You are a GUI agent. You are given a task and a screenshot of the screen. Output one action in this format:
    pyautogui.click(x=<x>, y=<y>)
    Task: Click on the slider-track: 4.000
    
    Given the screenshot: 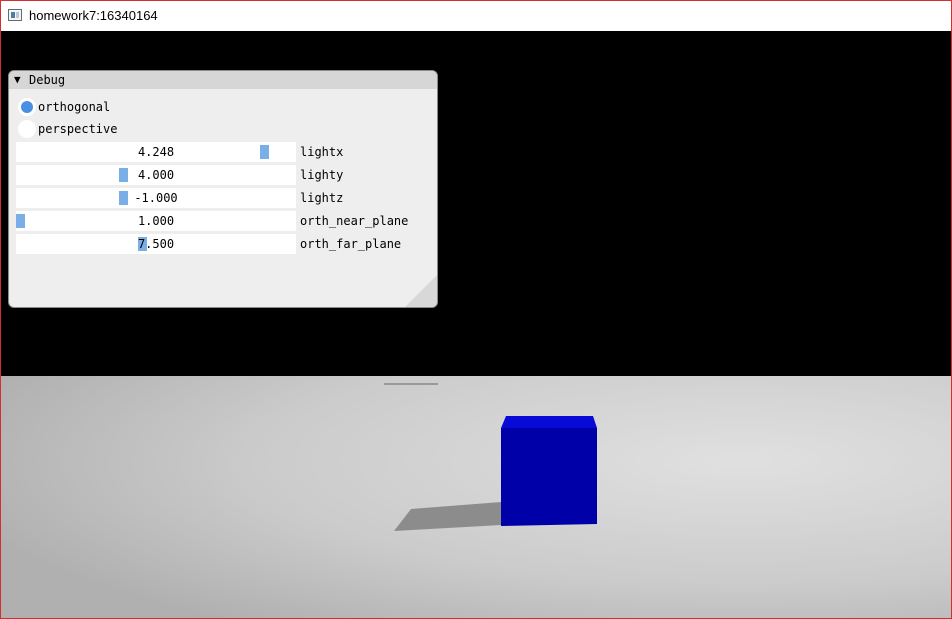 What is the action you would take?
    pyautogui.click(x=156, y=175)
    